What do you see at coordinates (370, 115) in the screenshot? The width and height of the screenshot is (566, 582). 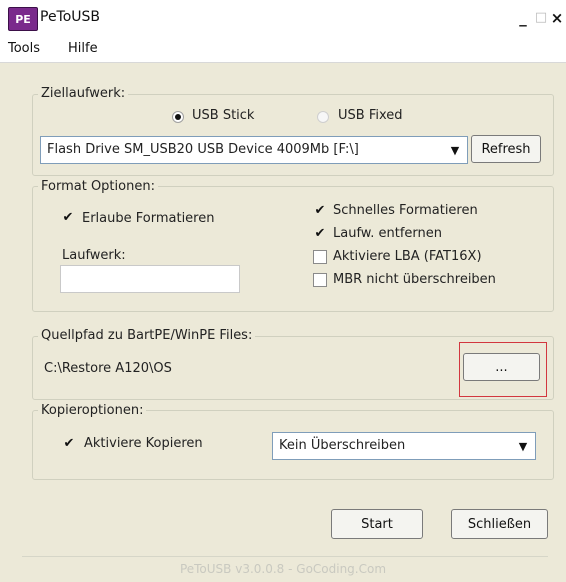 I see `usb-fixed-label: USB Fixed` at bounding box center [370, 115].